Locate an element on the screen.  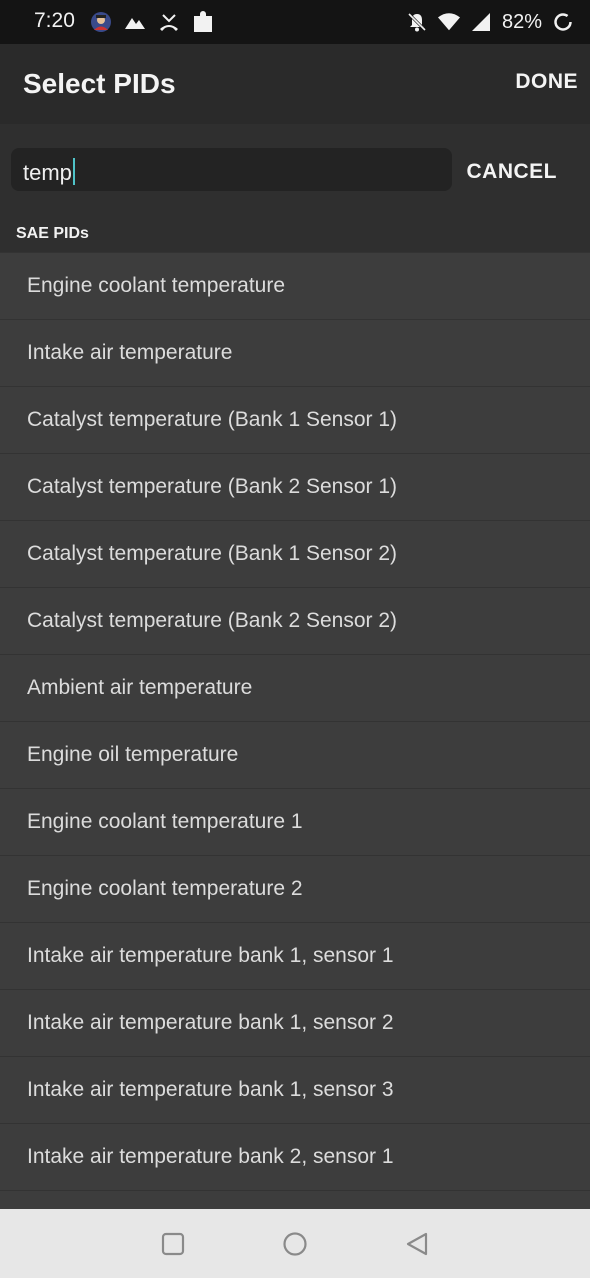
app-toolbar: Select PIDs DONE is located at coordinates (295, 84).